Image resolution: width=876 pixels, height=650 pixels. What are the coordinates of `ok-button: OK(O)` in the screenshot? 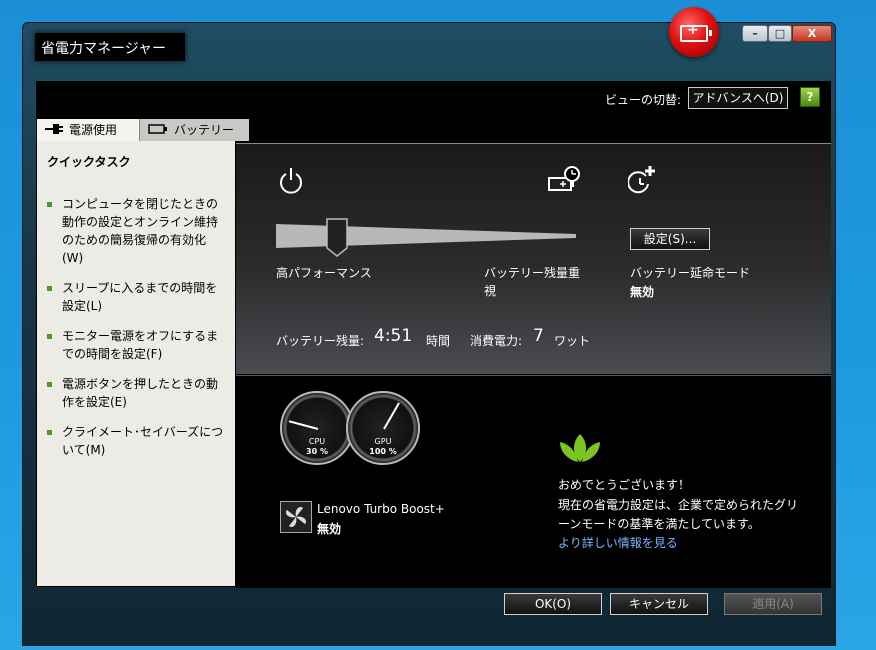 It's located at (553, 604).